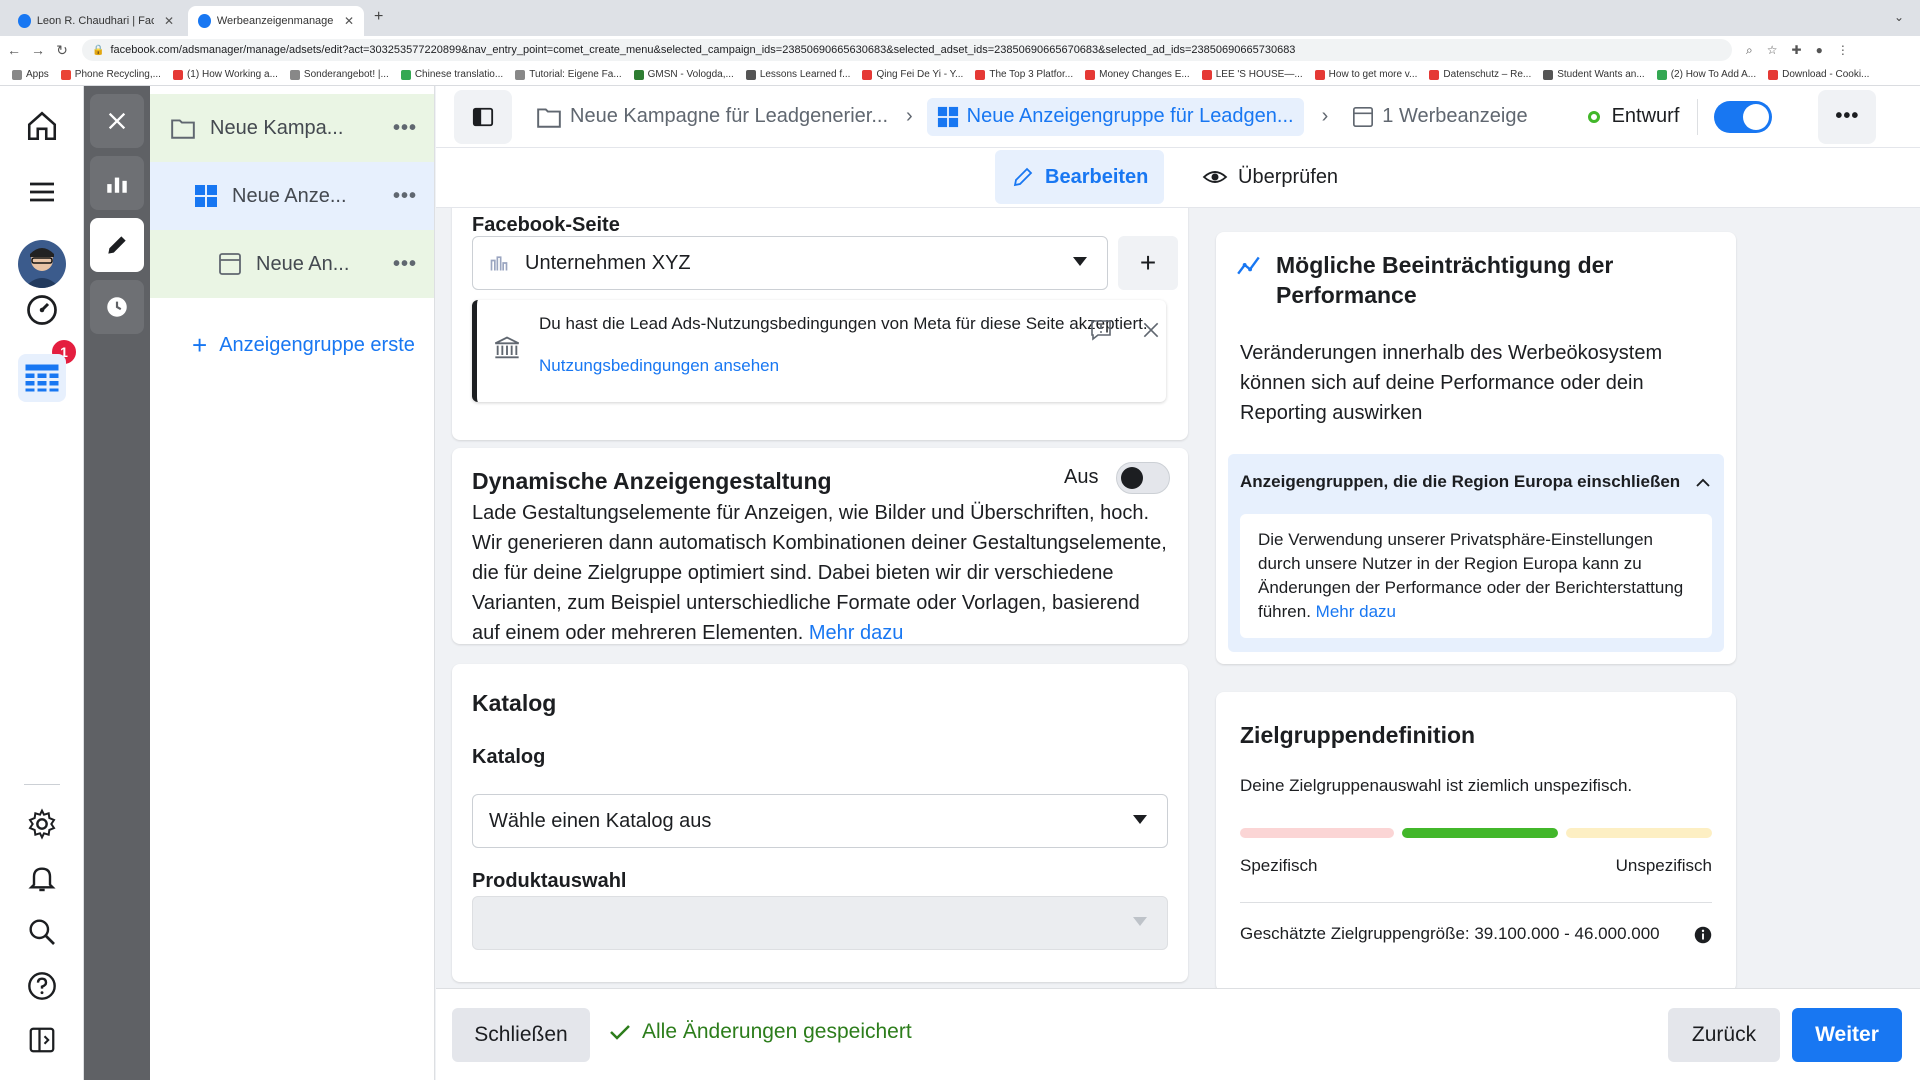 The image size is (1920, 1080). I want to click on breadcrumb-ad: 1 Werbeanzeige, so click(1440, 116).